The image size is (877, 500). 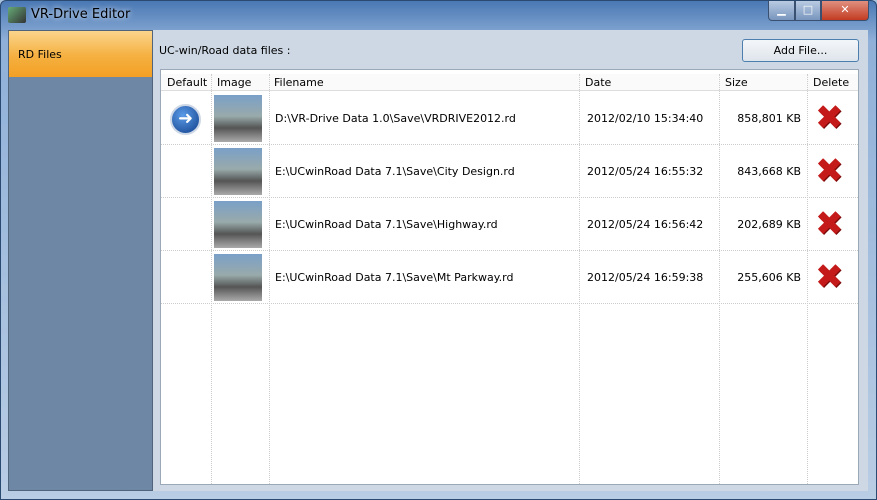 I want to click on window-title: VR-Drive Editor, so click(x=81, y=14).